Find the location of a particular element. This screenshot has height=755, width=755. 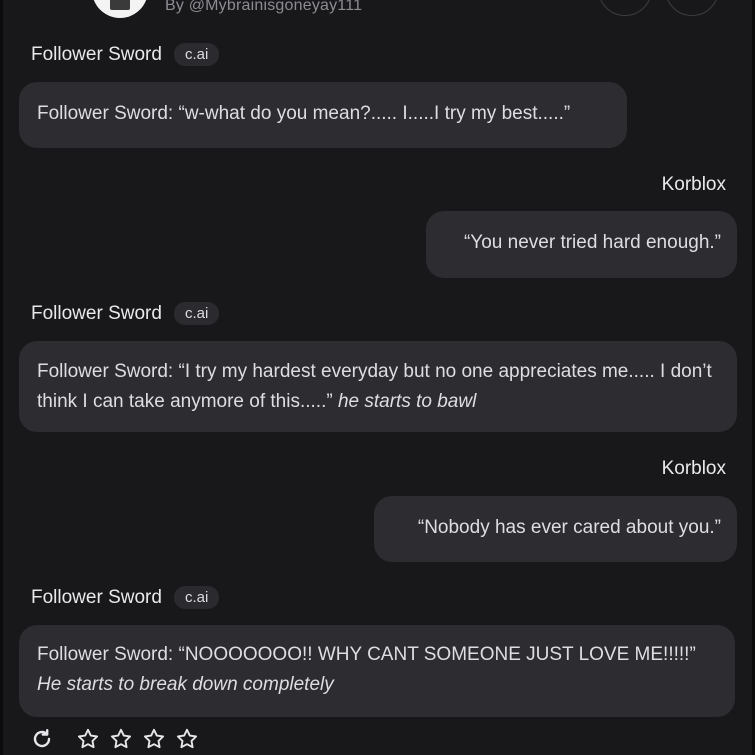

message-action-text: He starts to break down completely is located at coordinates (185, 684).